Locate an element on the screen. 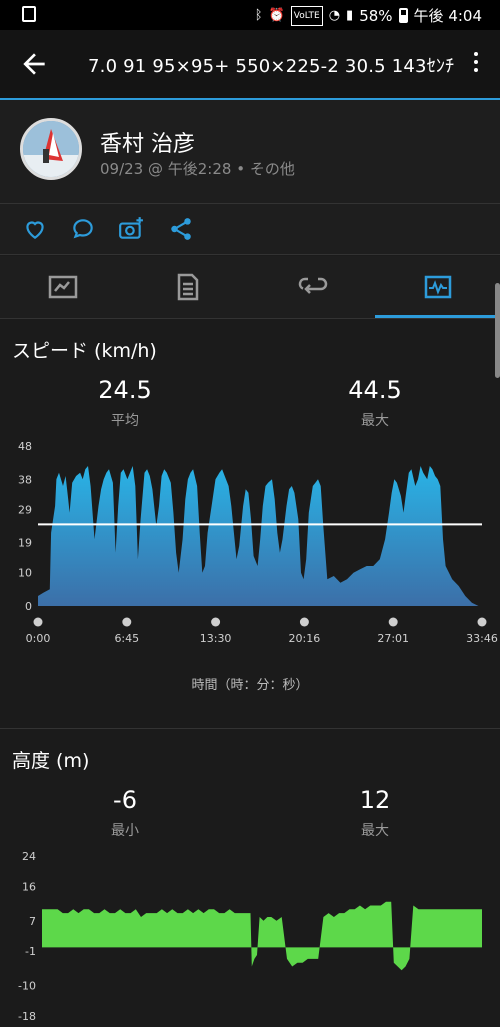  tab-details is located at coordinates (187, 287).